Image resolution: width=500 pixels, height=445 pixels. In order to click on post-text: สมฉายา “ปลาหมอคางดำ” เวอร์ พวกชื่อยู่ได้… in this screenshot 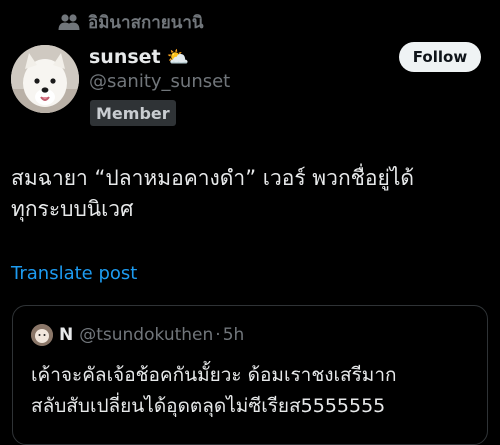, I will do `click(251, 194)`.